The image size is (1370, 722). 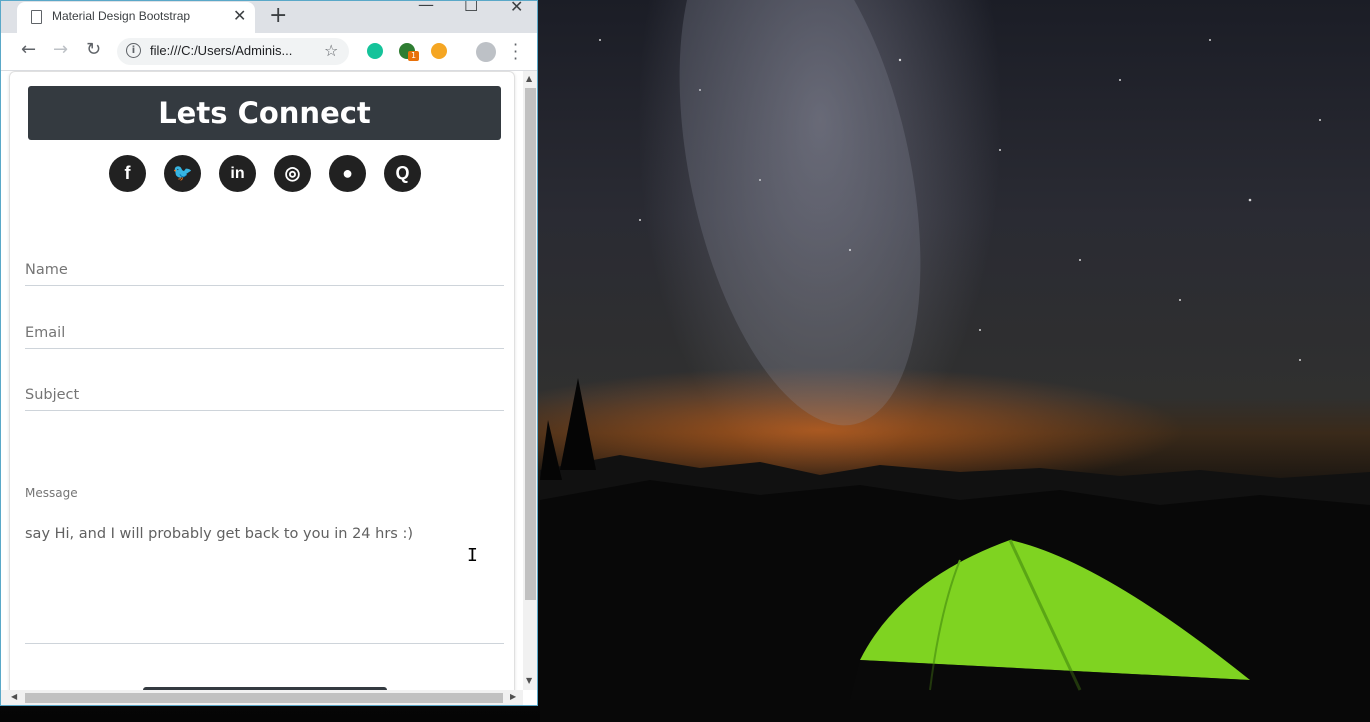 What do you see at coordinates (515, 52) in the screenshot?
I see `menu-icon: · · ·` at bounding box center [515, 52].